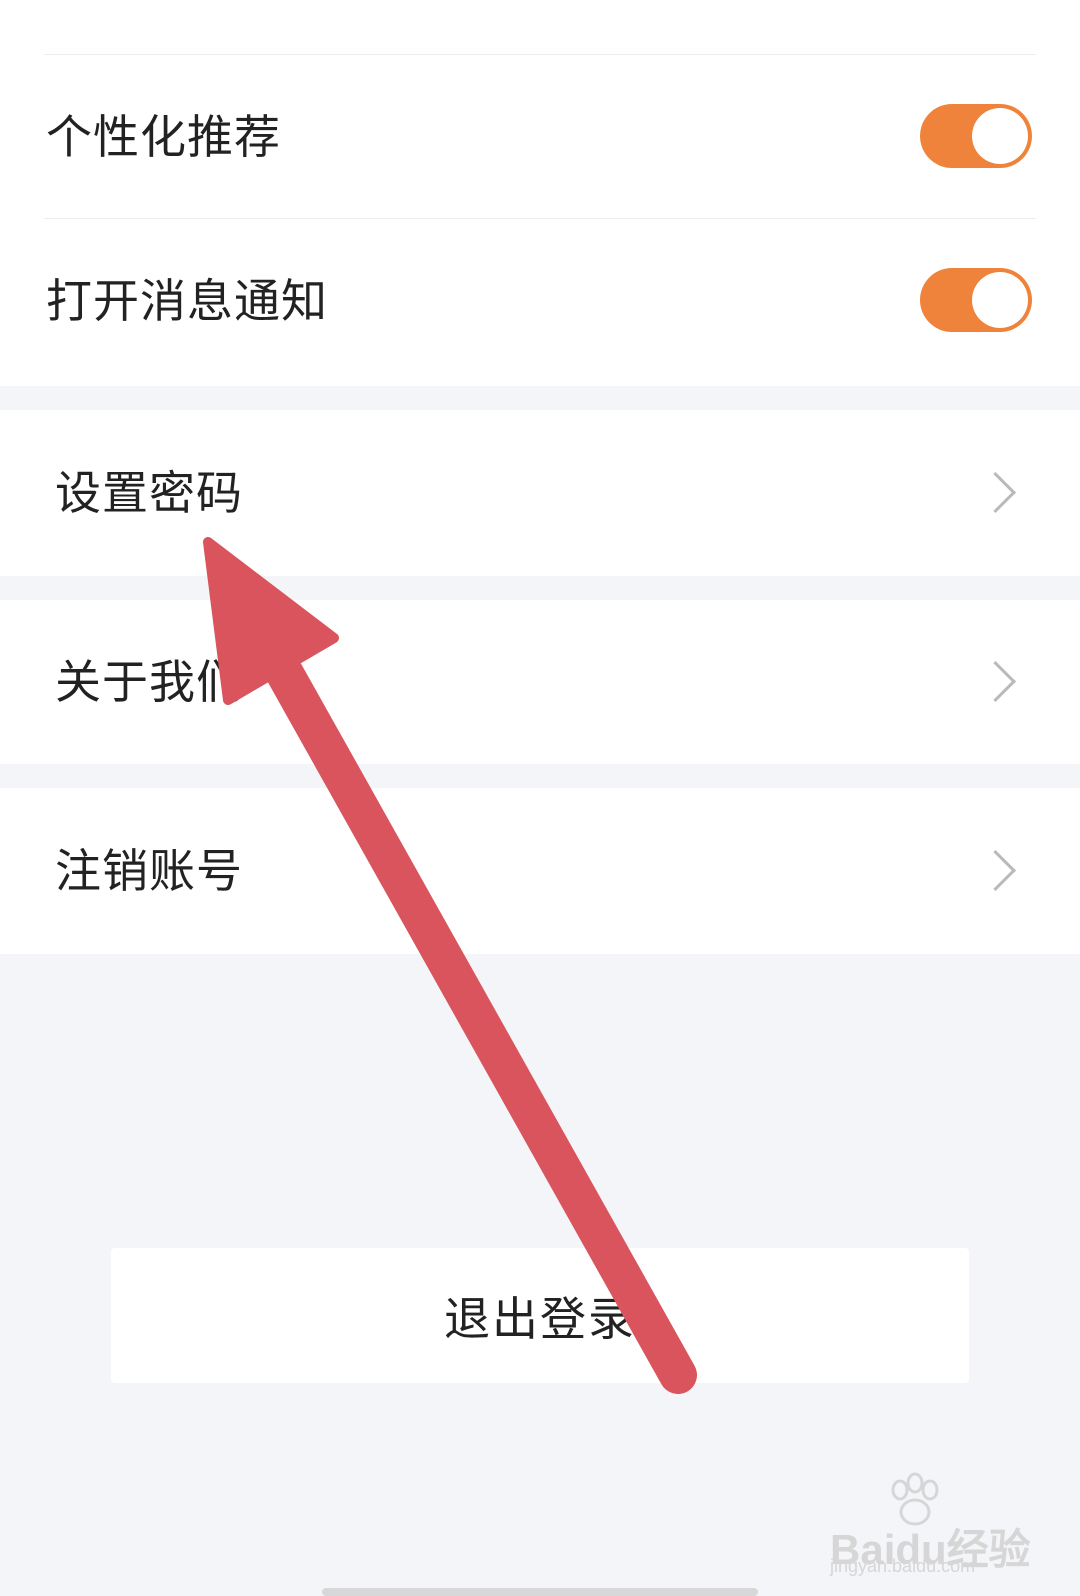  What do you see at coordinates (187, 301) in the screenshot?
I see `message-notifications-label: 打开消息通知` at bounding box center [187, 301].